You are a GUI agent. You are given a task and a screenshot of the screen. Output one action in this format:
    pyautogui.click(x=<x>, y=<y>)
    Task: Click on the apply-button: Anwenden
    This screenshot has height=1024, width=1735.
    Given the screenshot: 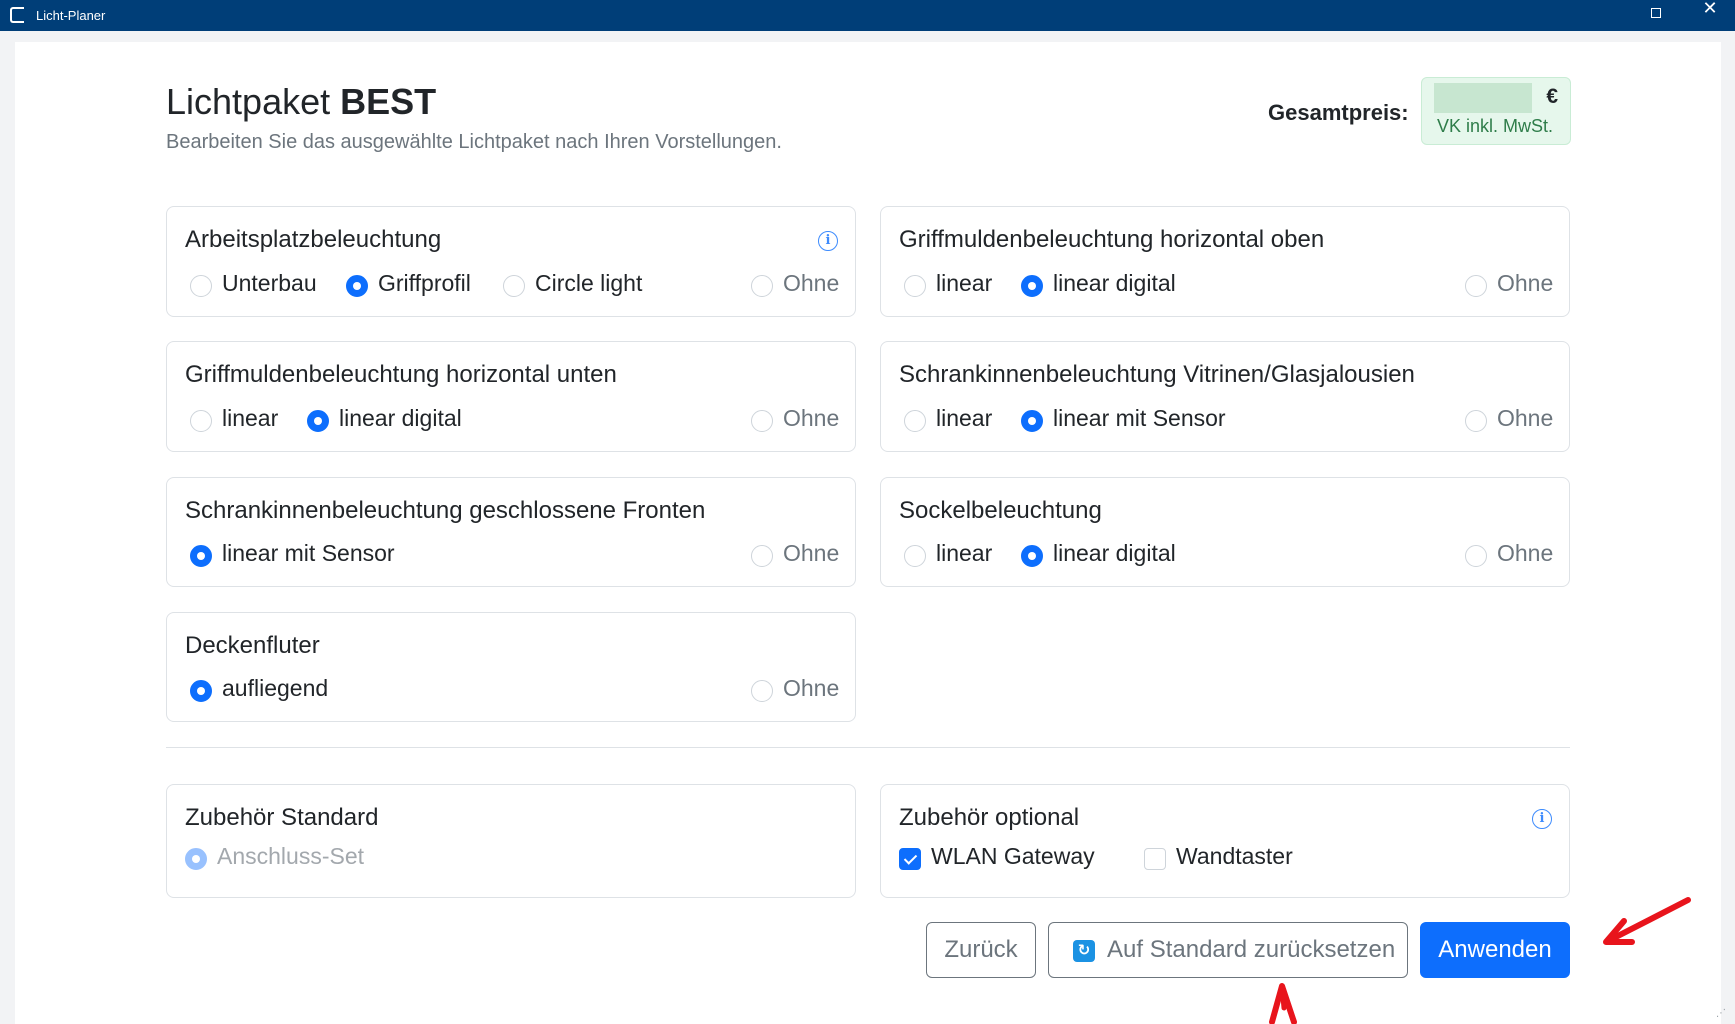 What is the action you would take?
    pyautogui.click(x=1495, y=950)
    